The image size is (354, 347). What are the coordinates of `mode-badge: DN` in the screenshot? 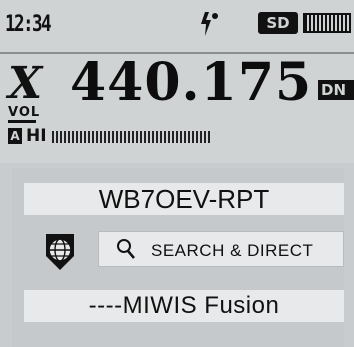 It's located at (336, 90).